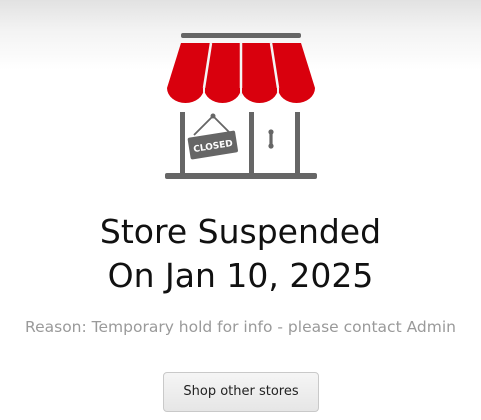  What do you see at coordinates (241, 106) in the screenshot?
I see `closed-store-illustration: CLOSED` at bounding box center [241, 106].